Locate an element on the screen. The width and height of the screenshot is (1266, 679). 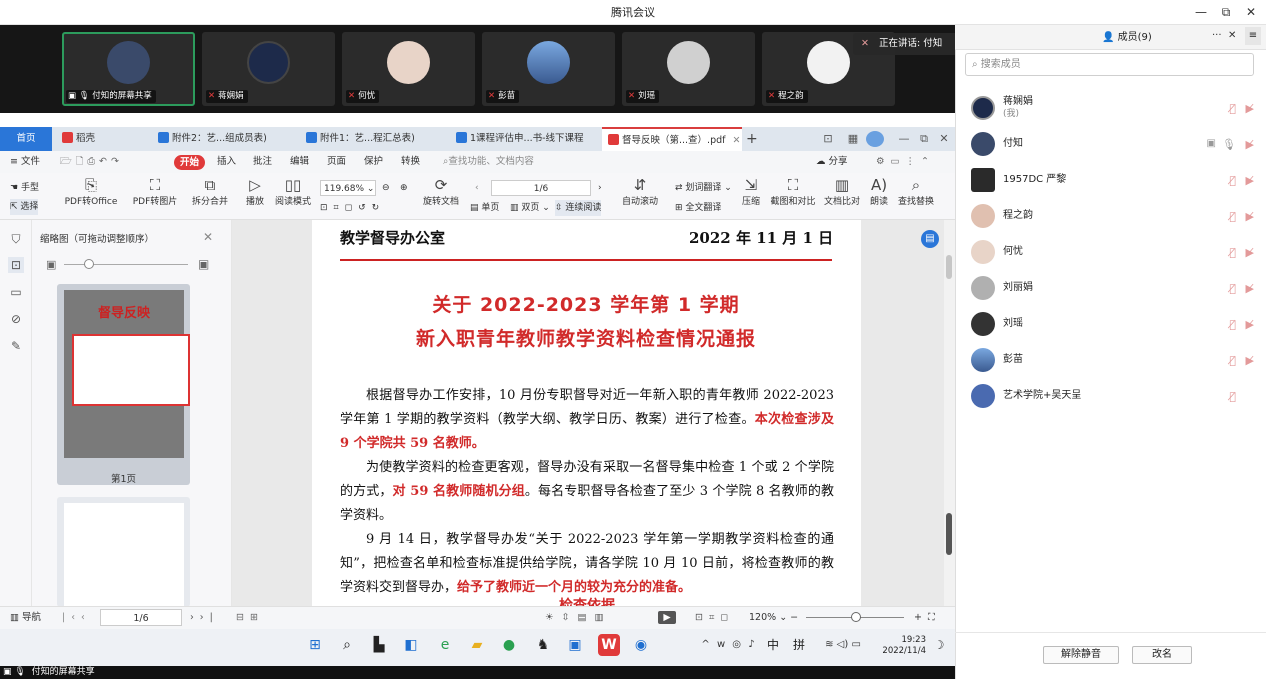
scrollbar-thumb is located at coordinates (949, 534).